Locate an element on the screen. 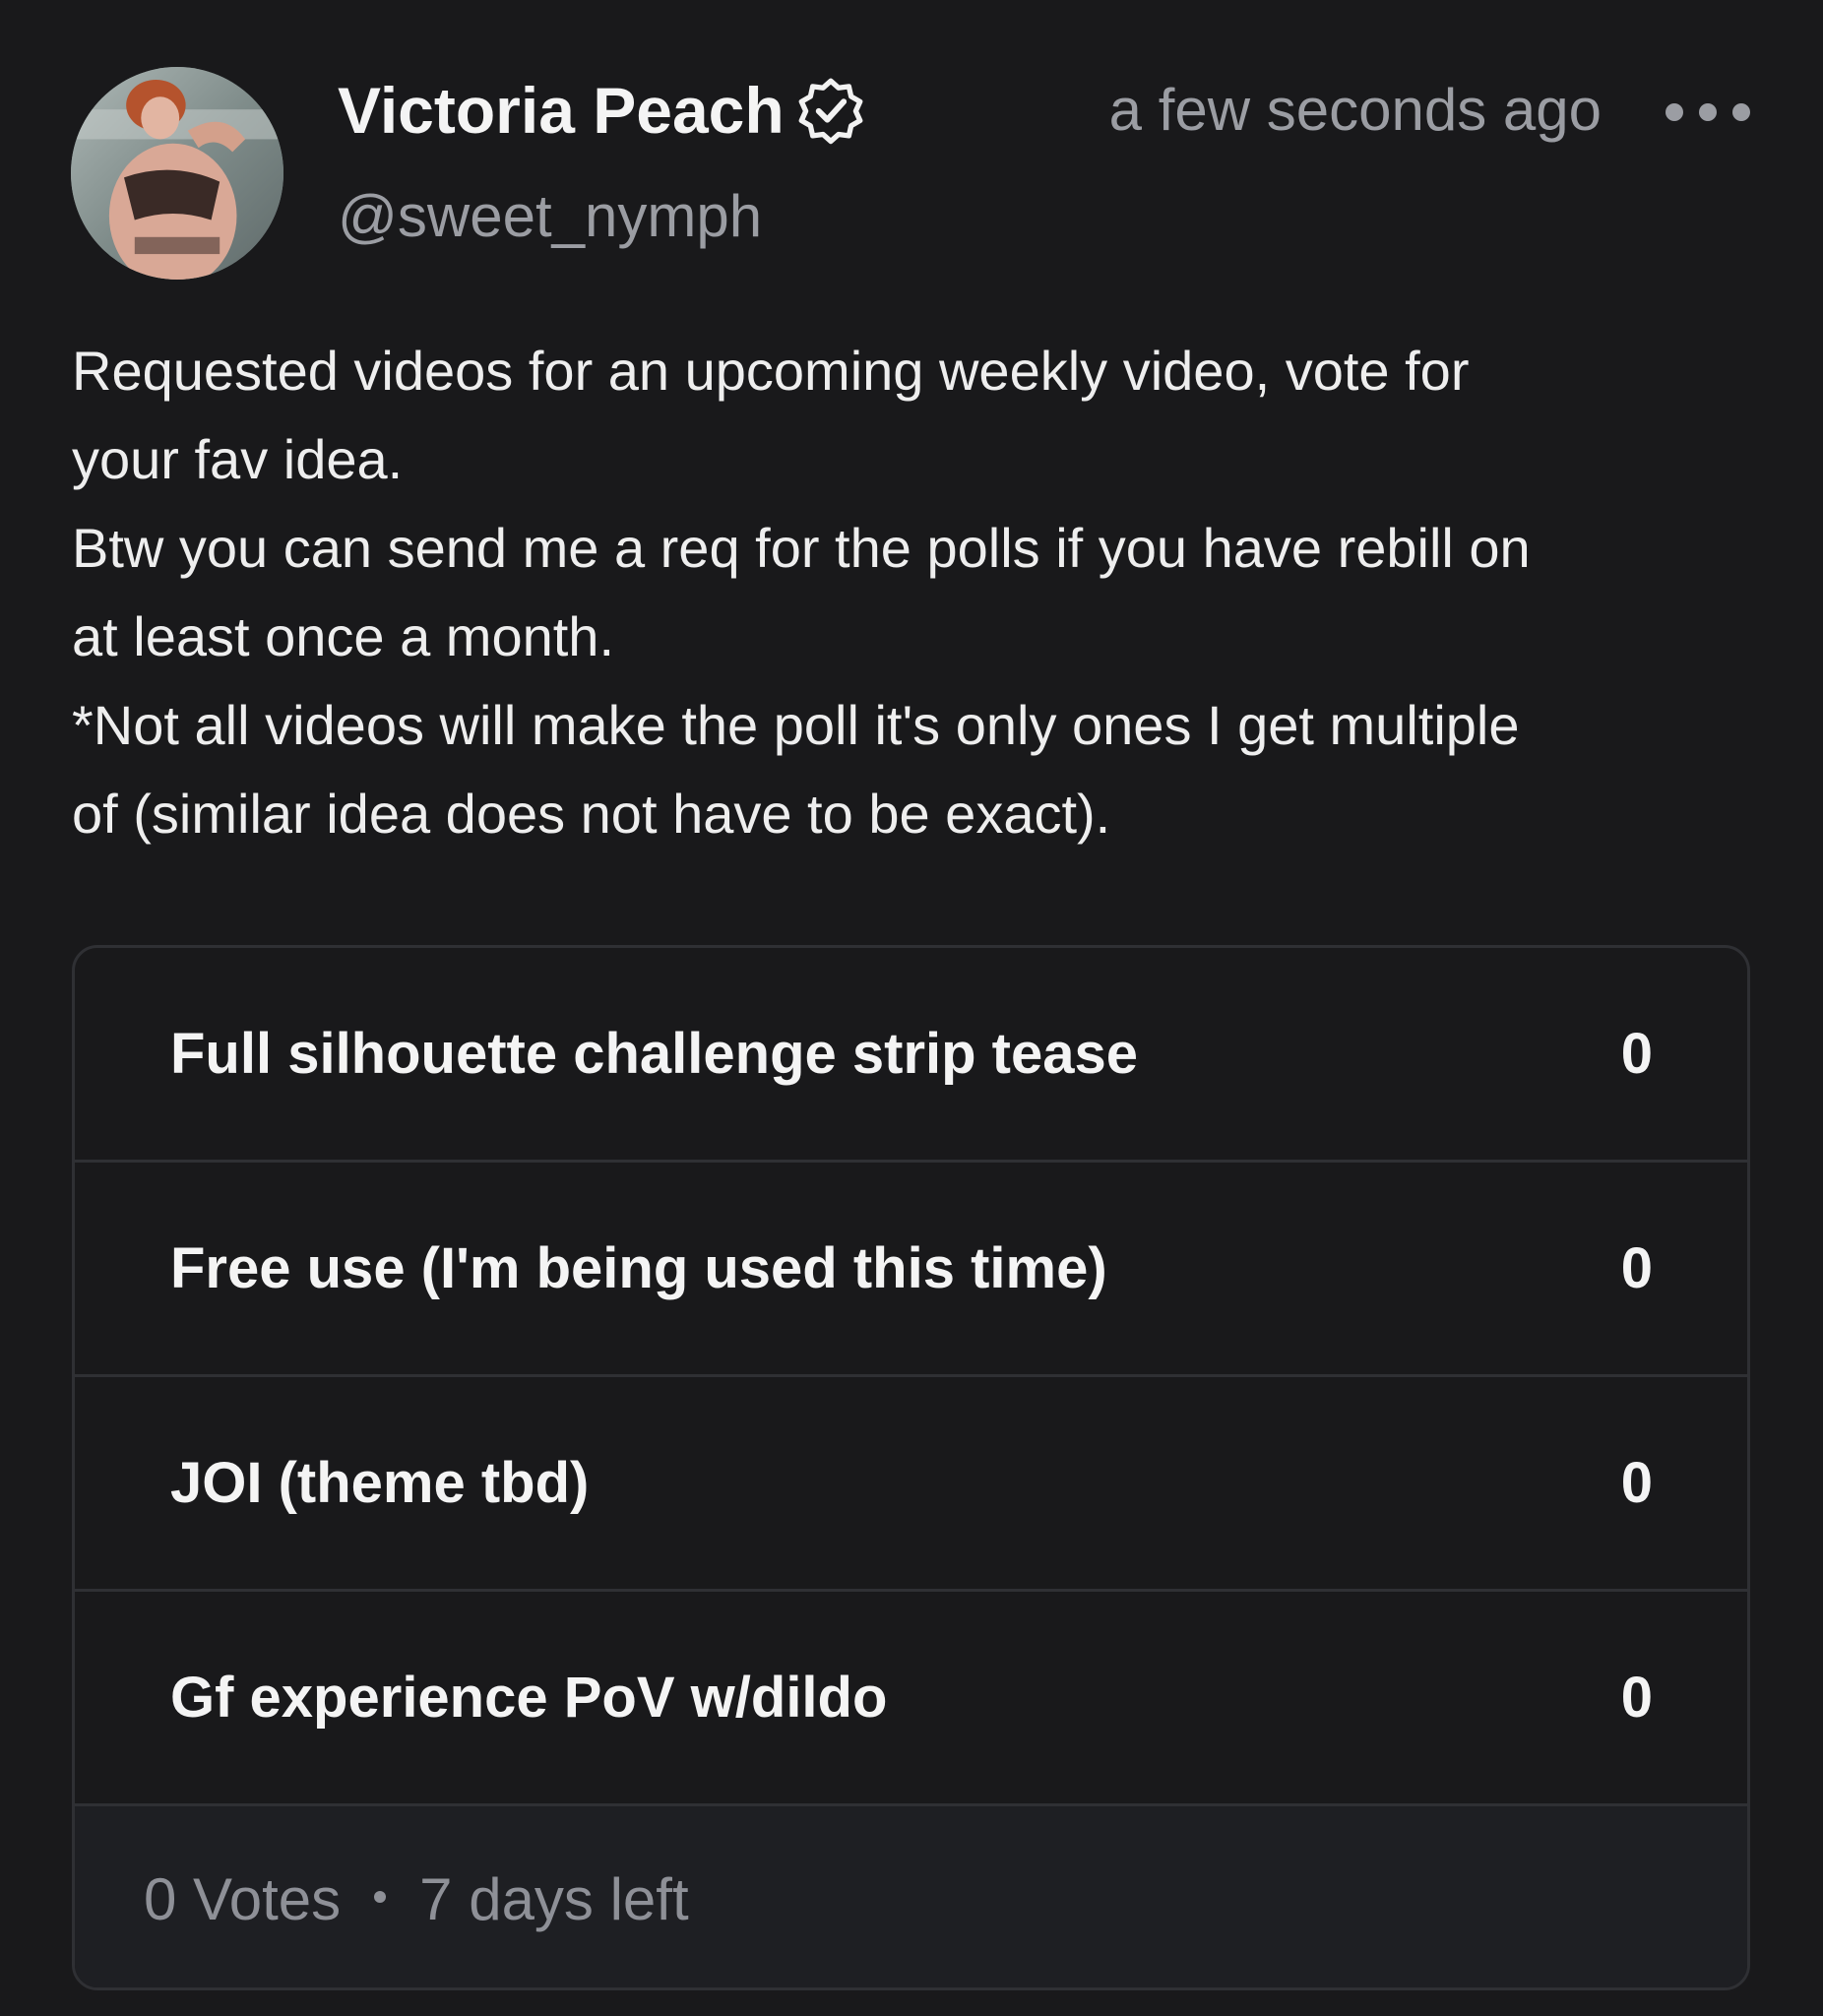 This screenshot has width=1823, height=2016. author-handle: @sweet_nymph is located at coordinates (550, 216).